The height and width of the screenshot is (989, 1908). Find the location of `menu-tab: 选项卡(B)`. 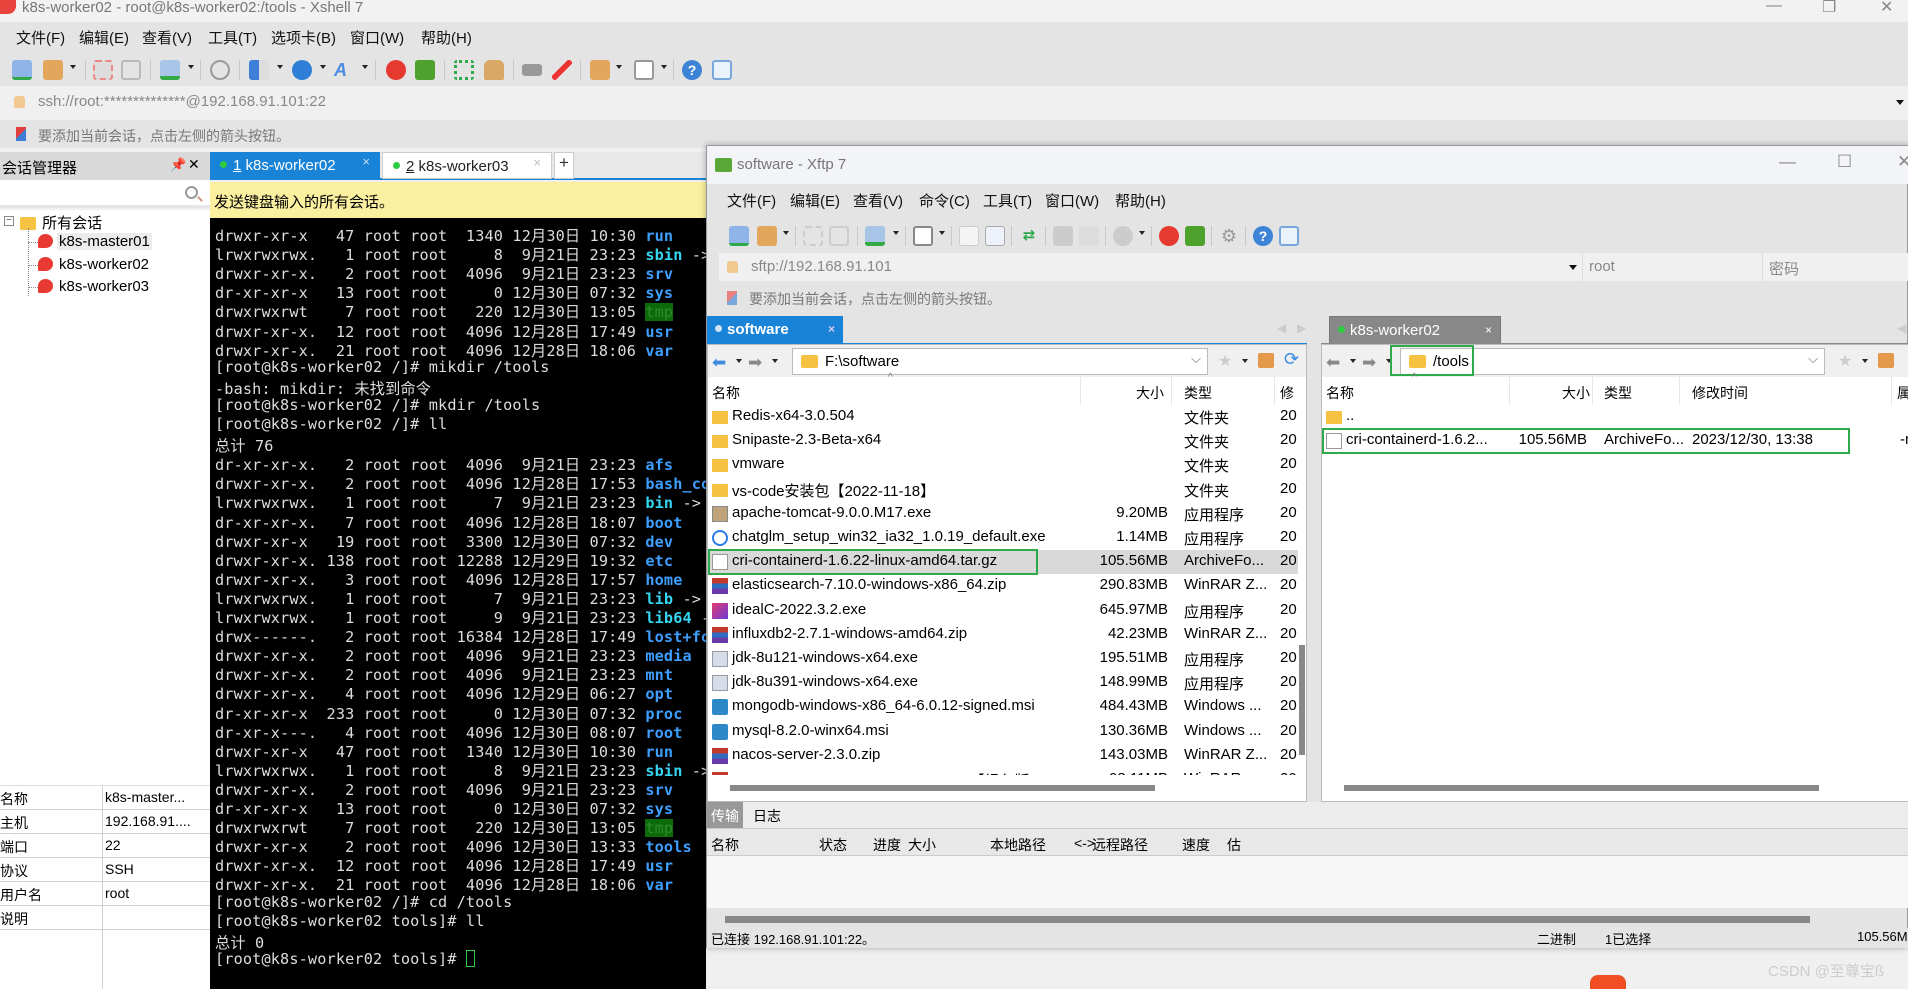

menu-tab: 选项卡(B) is located at coordinates (303, 37).